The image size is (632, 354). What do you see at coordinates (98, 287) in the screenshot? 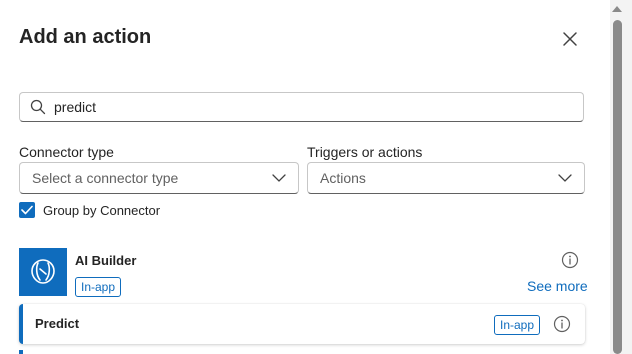
I see `connector-in-app-badge: In-app` at bounding box center [98, 287].